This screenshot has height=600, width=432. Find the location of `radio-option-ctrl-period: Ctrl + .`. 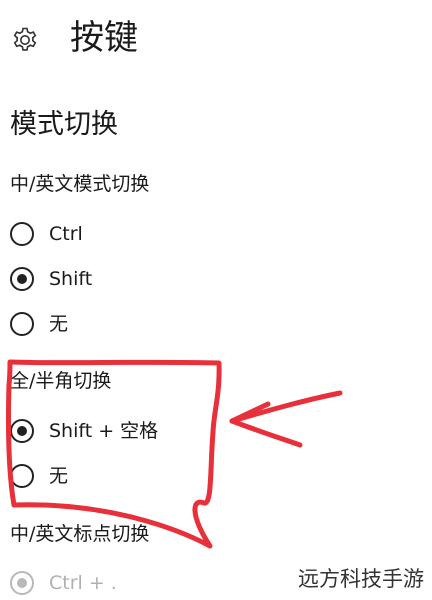

radio-option-ctrl-period: Ctrl + . is located at coordinates (63, 583).